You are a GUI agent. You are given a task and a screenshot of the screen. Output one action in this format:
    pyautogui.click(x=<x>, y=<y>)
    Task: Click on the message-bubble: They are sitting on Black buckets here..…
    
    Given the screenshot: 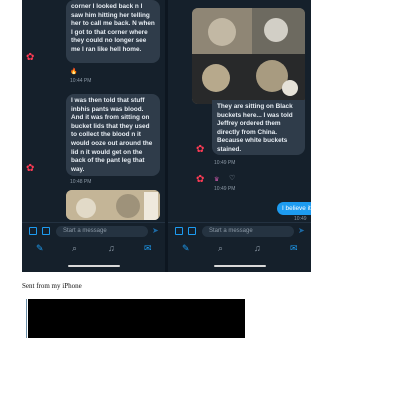 What is the action you would take?
    pyautogui.click(x=258, y=127)
    